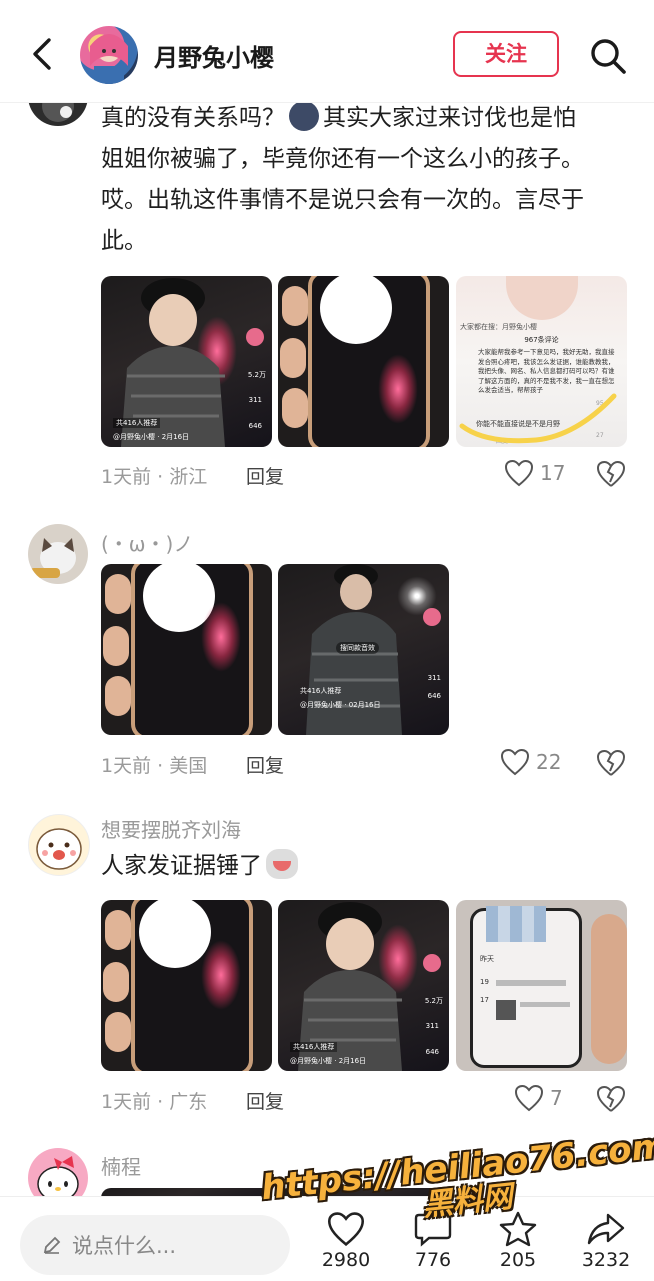 This screenshot has height=1281, width=654. I want to click on bottom-action-bar: 说点什么... 2980 776 205 3232, so click(327, 1238).